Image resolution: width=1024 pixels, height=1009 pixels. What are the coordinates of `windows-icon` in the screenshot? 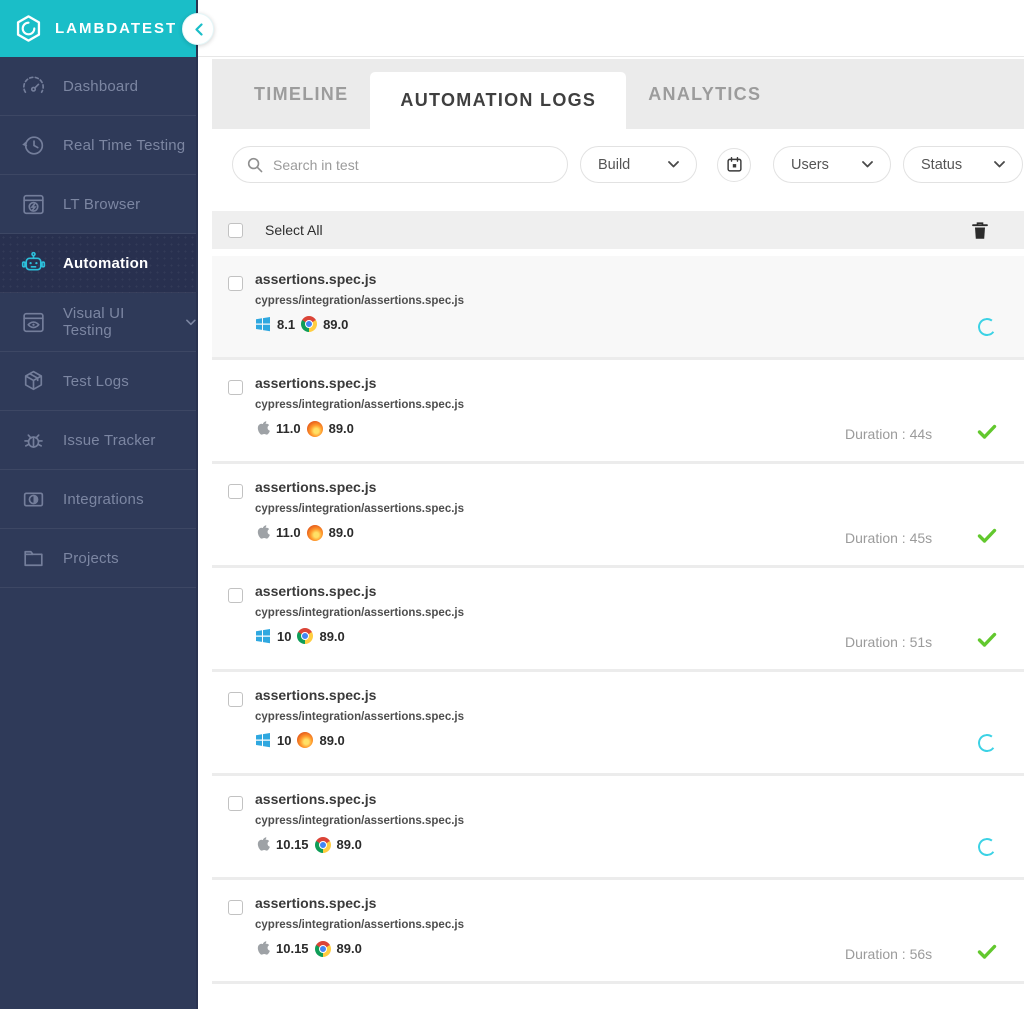 It's located at (263, 636).